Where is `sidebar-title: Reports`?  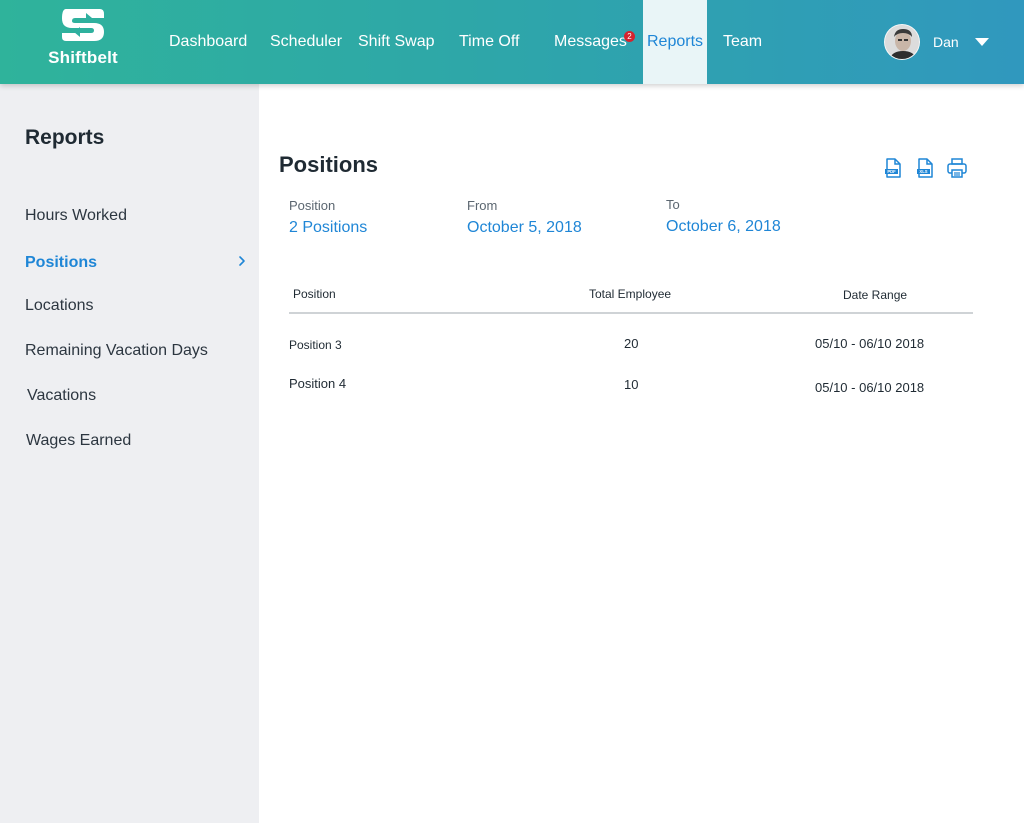 sidebar-title: Reports is located at coordinates (65, 137).